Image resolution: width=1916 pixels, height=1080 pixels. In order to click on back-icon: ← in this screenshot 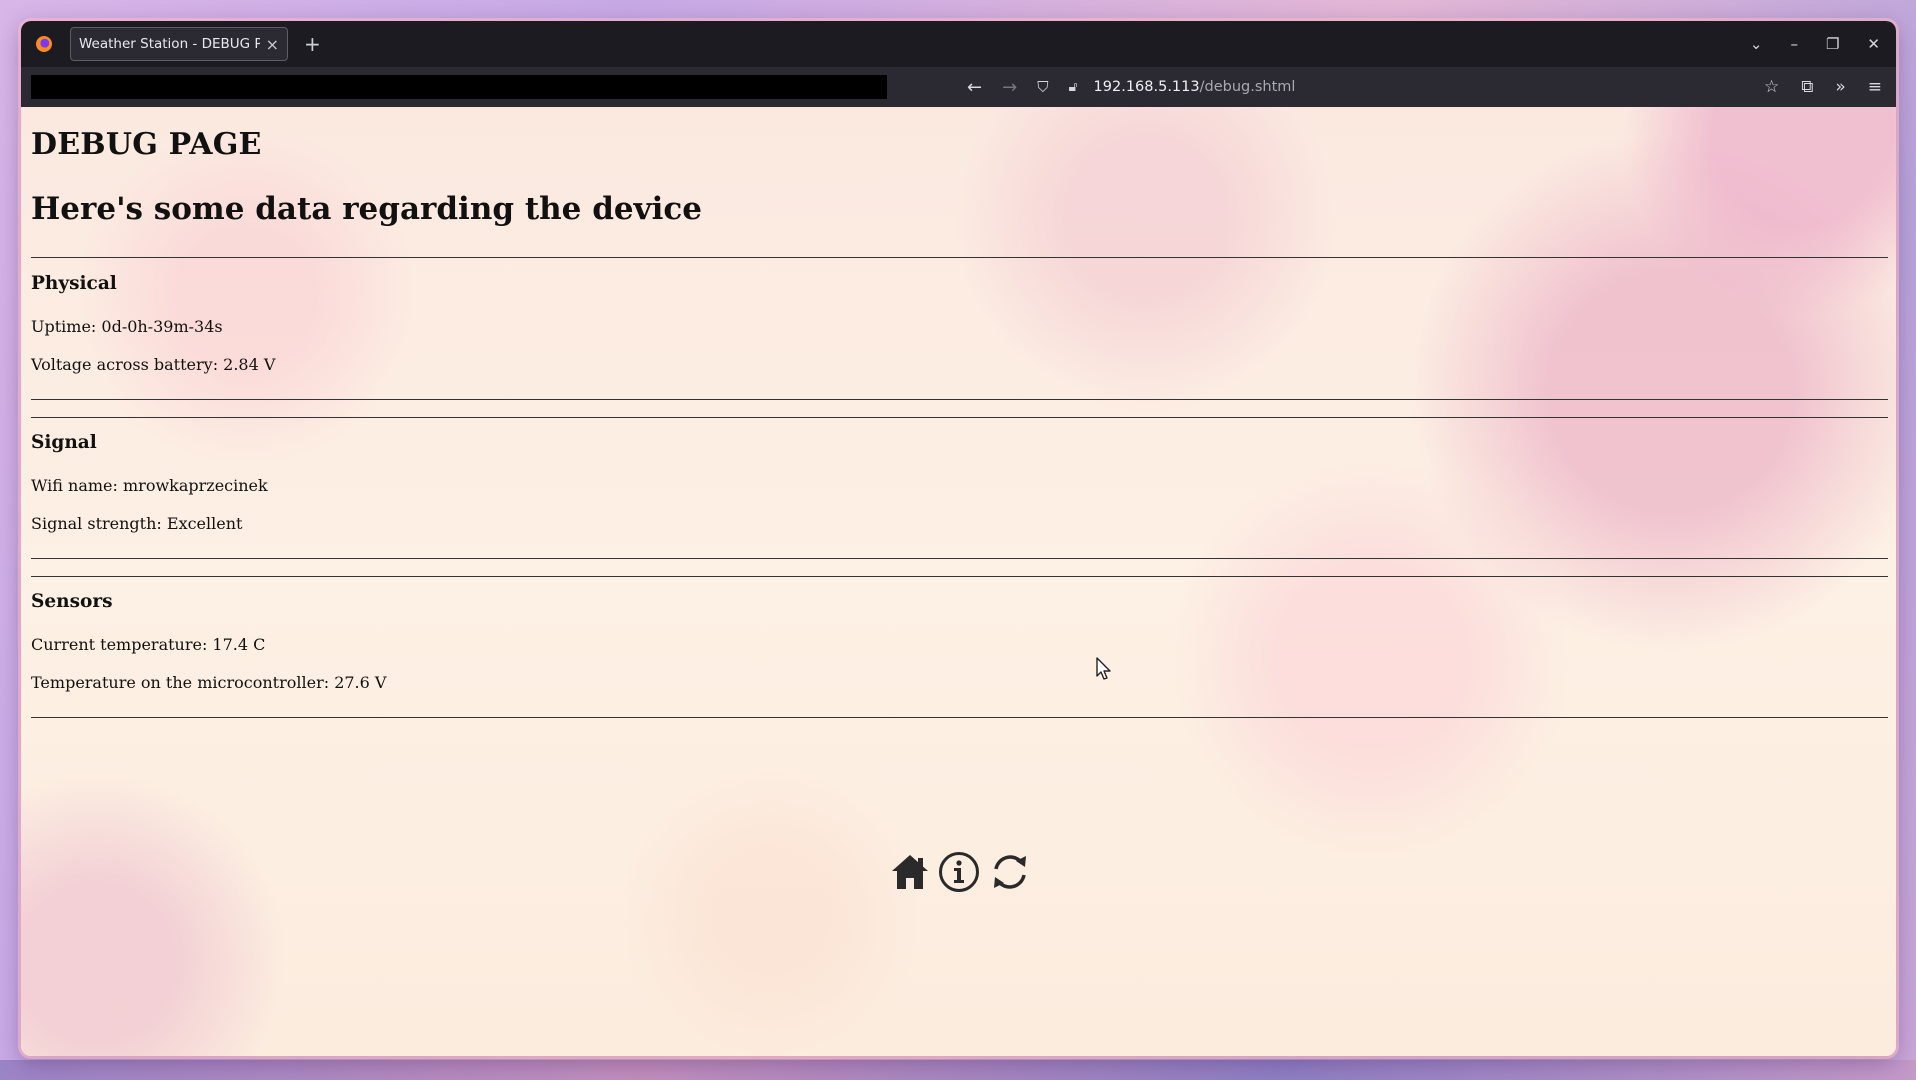, I will do `click(974, 87)`.